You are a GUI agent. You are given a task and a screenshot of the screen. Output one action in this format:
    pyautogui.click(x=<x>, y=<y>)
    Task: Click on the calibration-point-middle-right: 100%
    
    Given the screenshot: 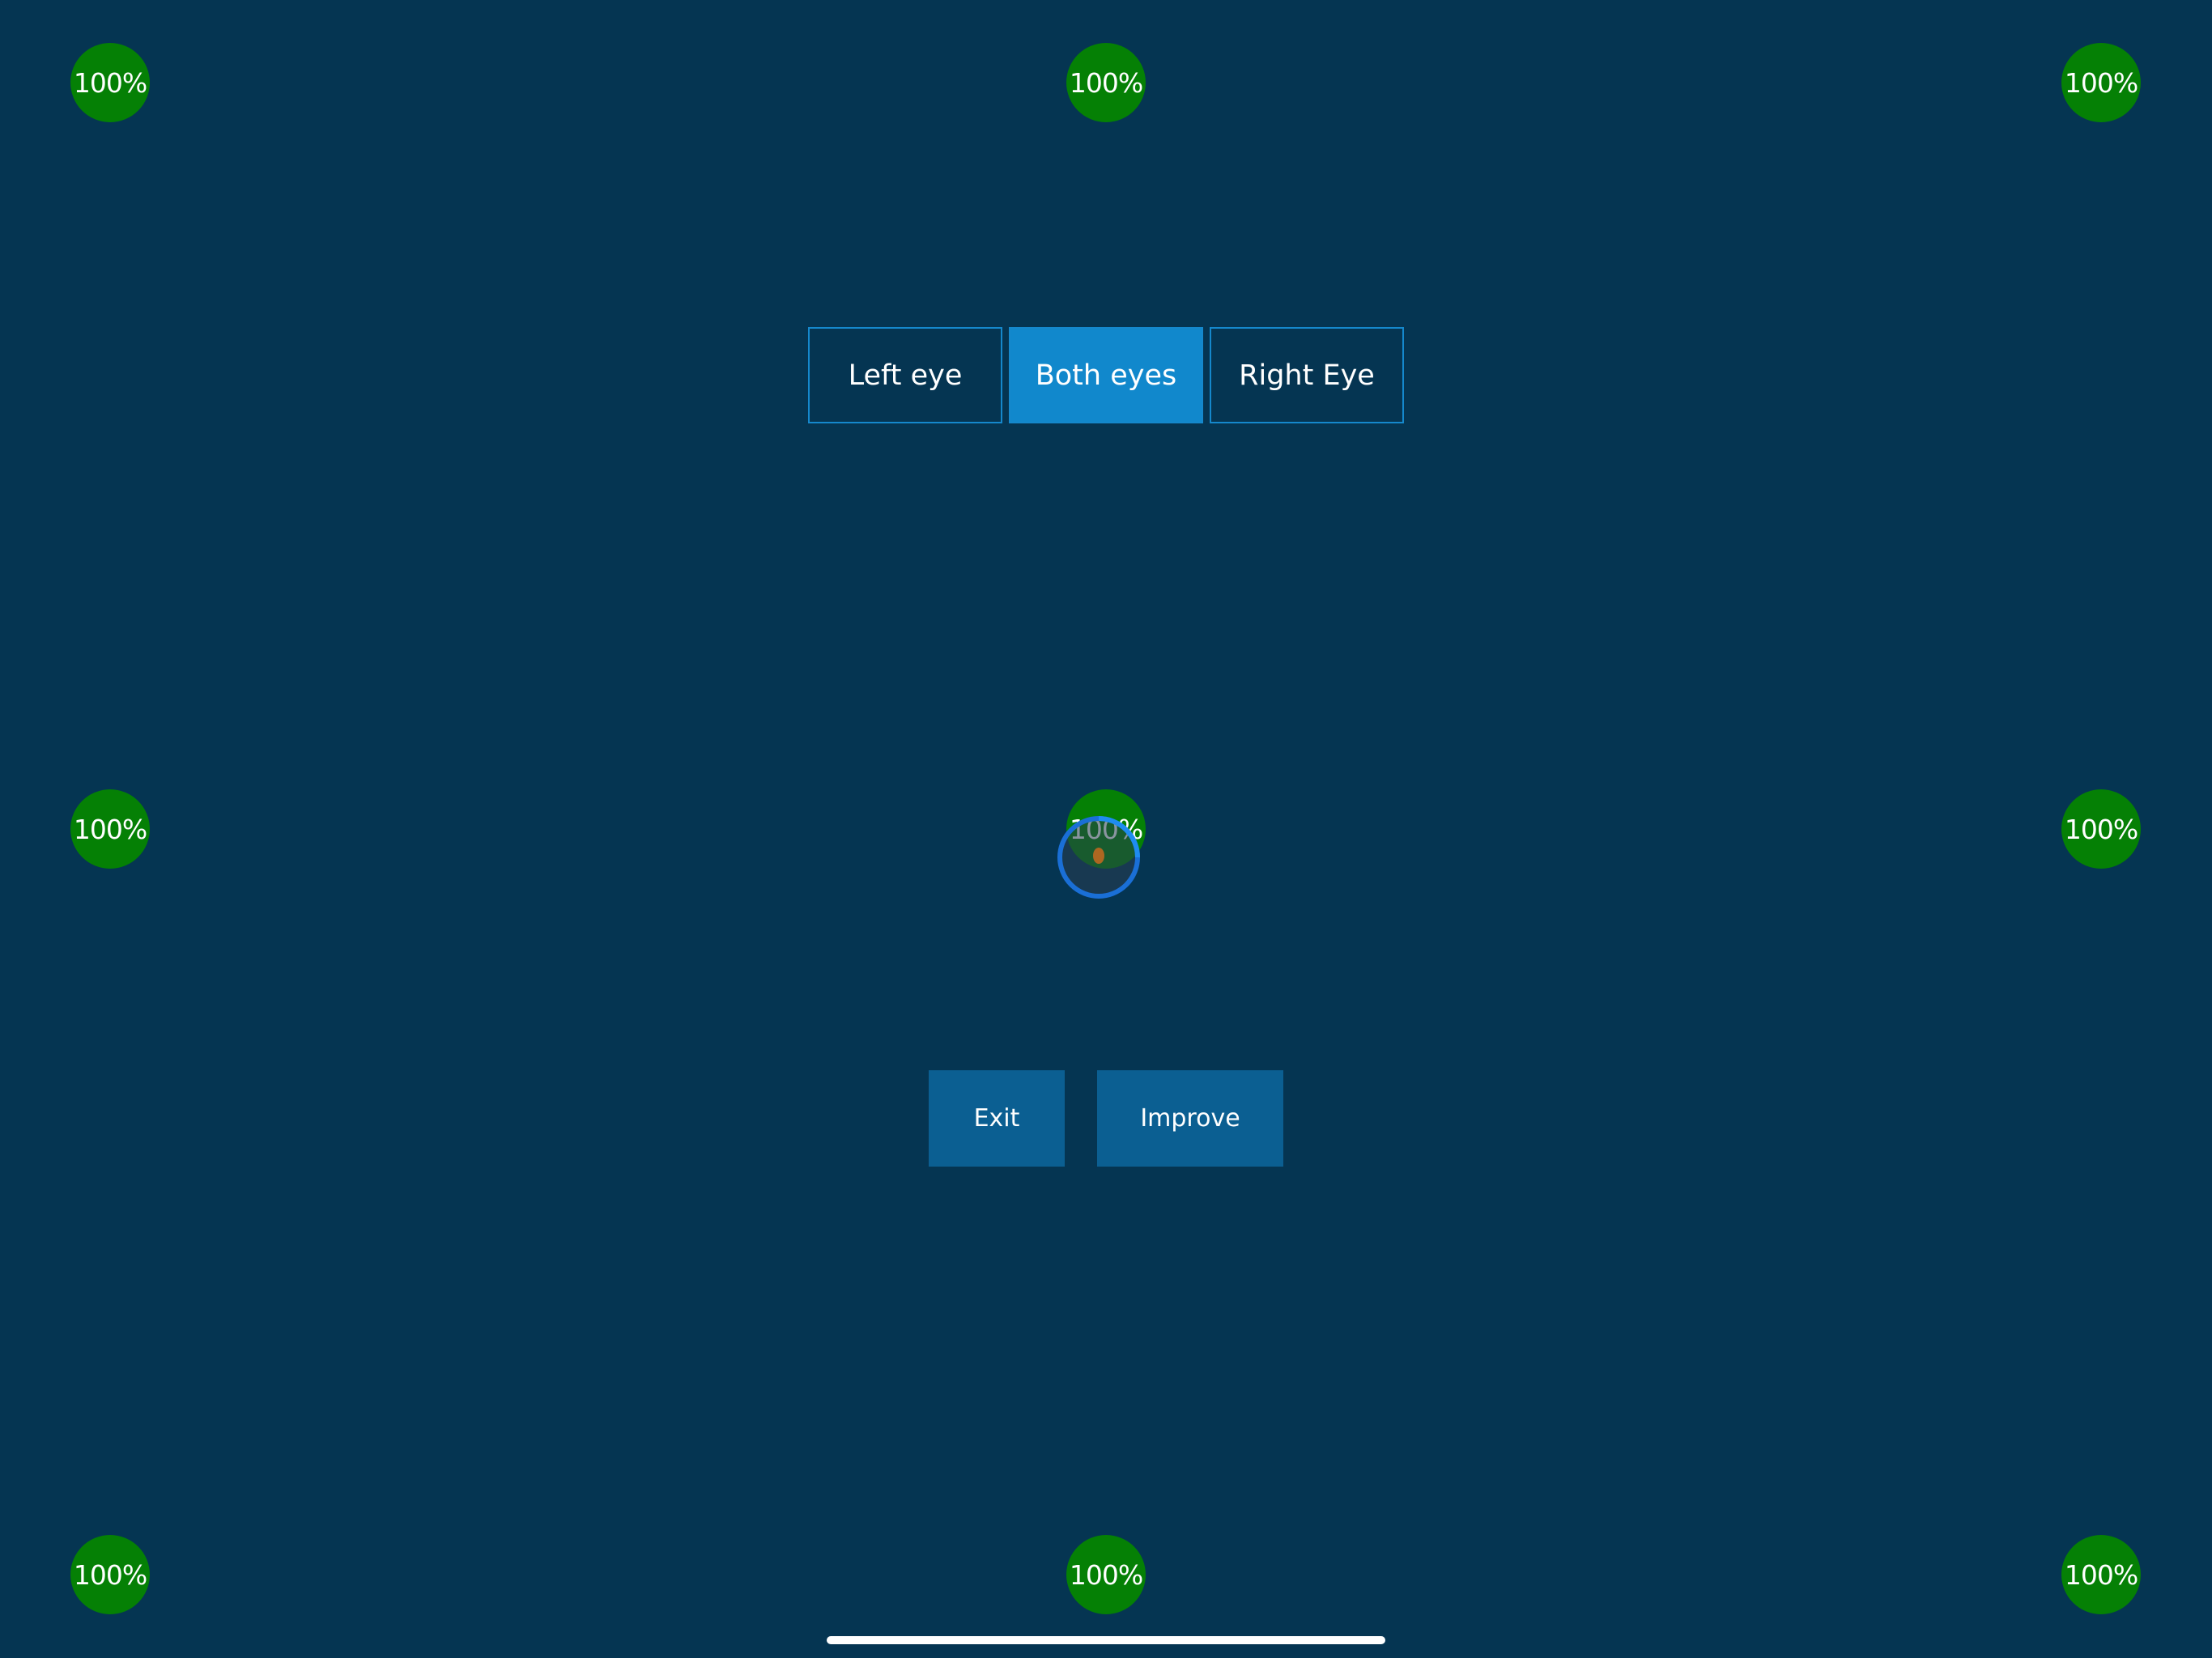 What is the action you would take?
    pyautogui.click(x=2101, y=829)
    